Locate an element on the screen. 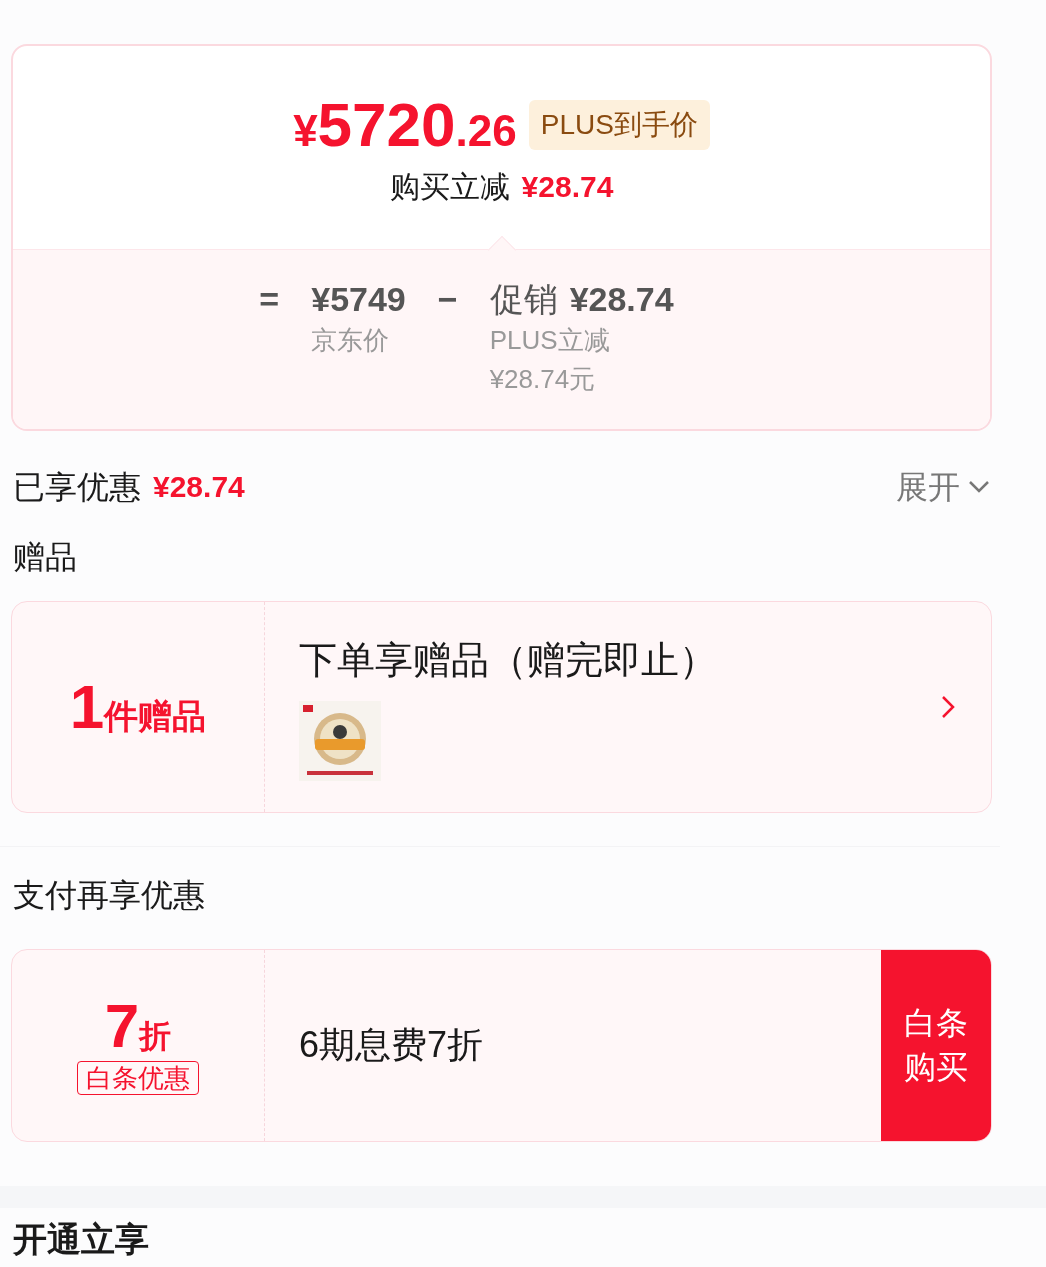  plus-price-badge: PLUS到手价 is located at coordinates (619, 125).